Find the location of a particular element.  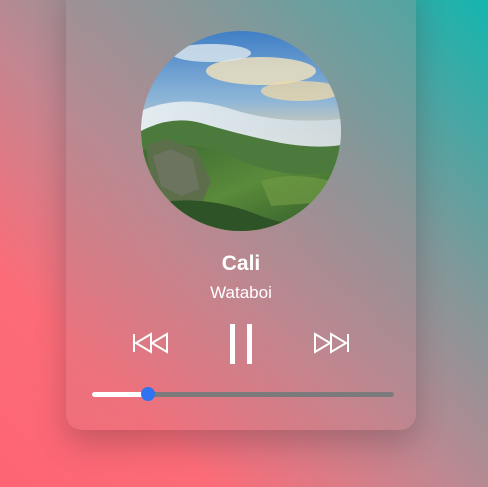

pause-icon is located at coordinates (241, 344).